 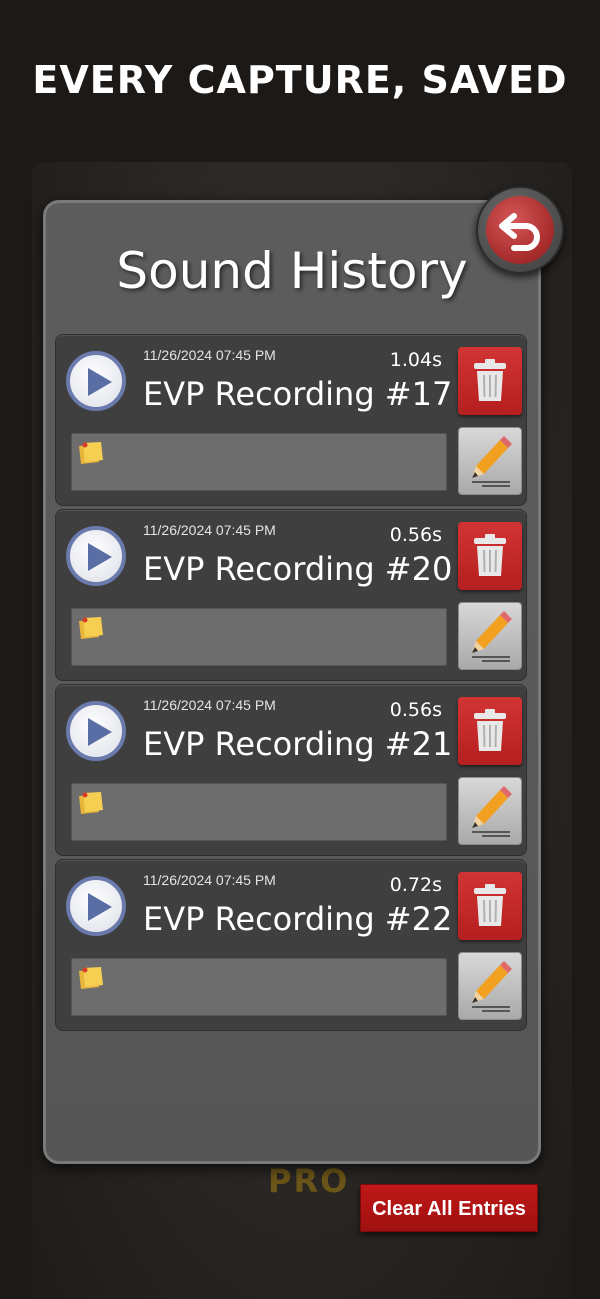 I want to click on clear-all-entries-button: Clear All Entries, so click(x=449, y=1208).